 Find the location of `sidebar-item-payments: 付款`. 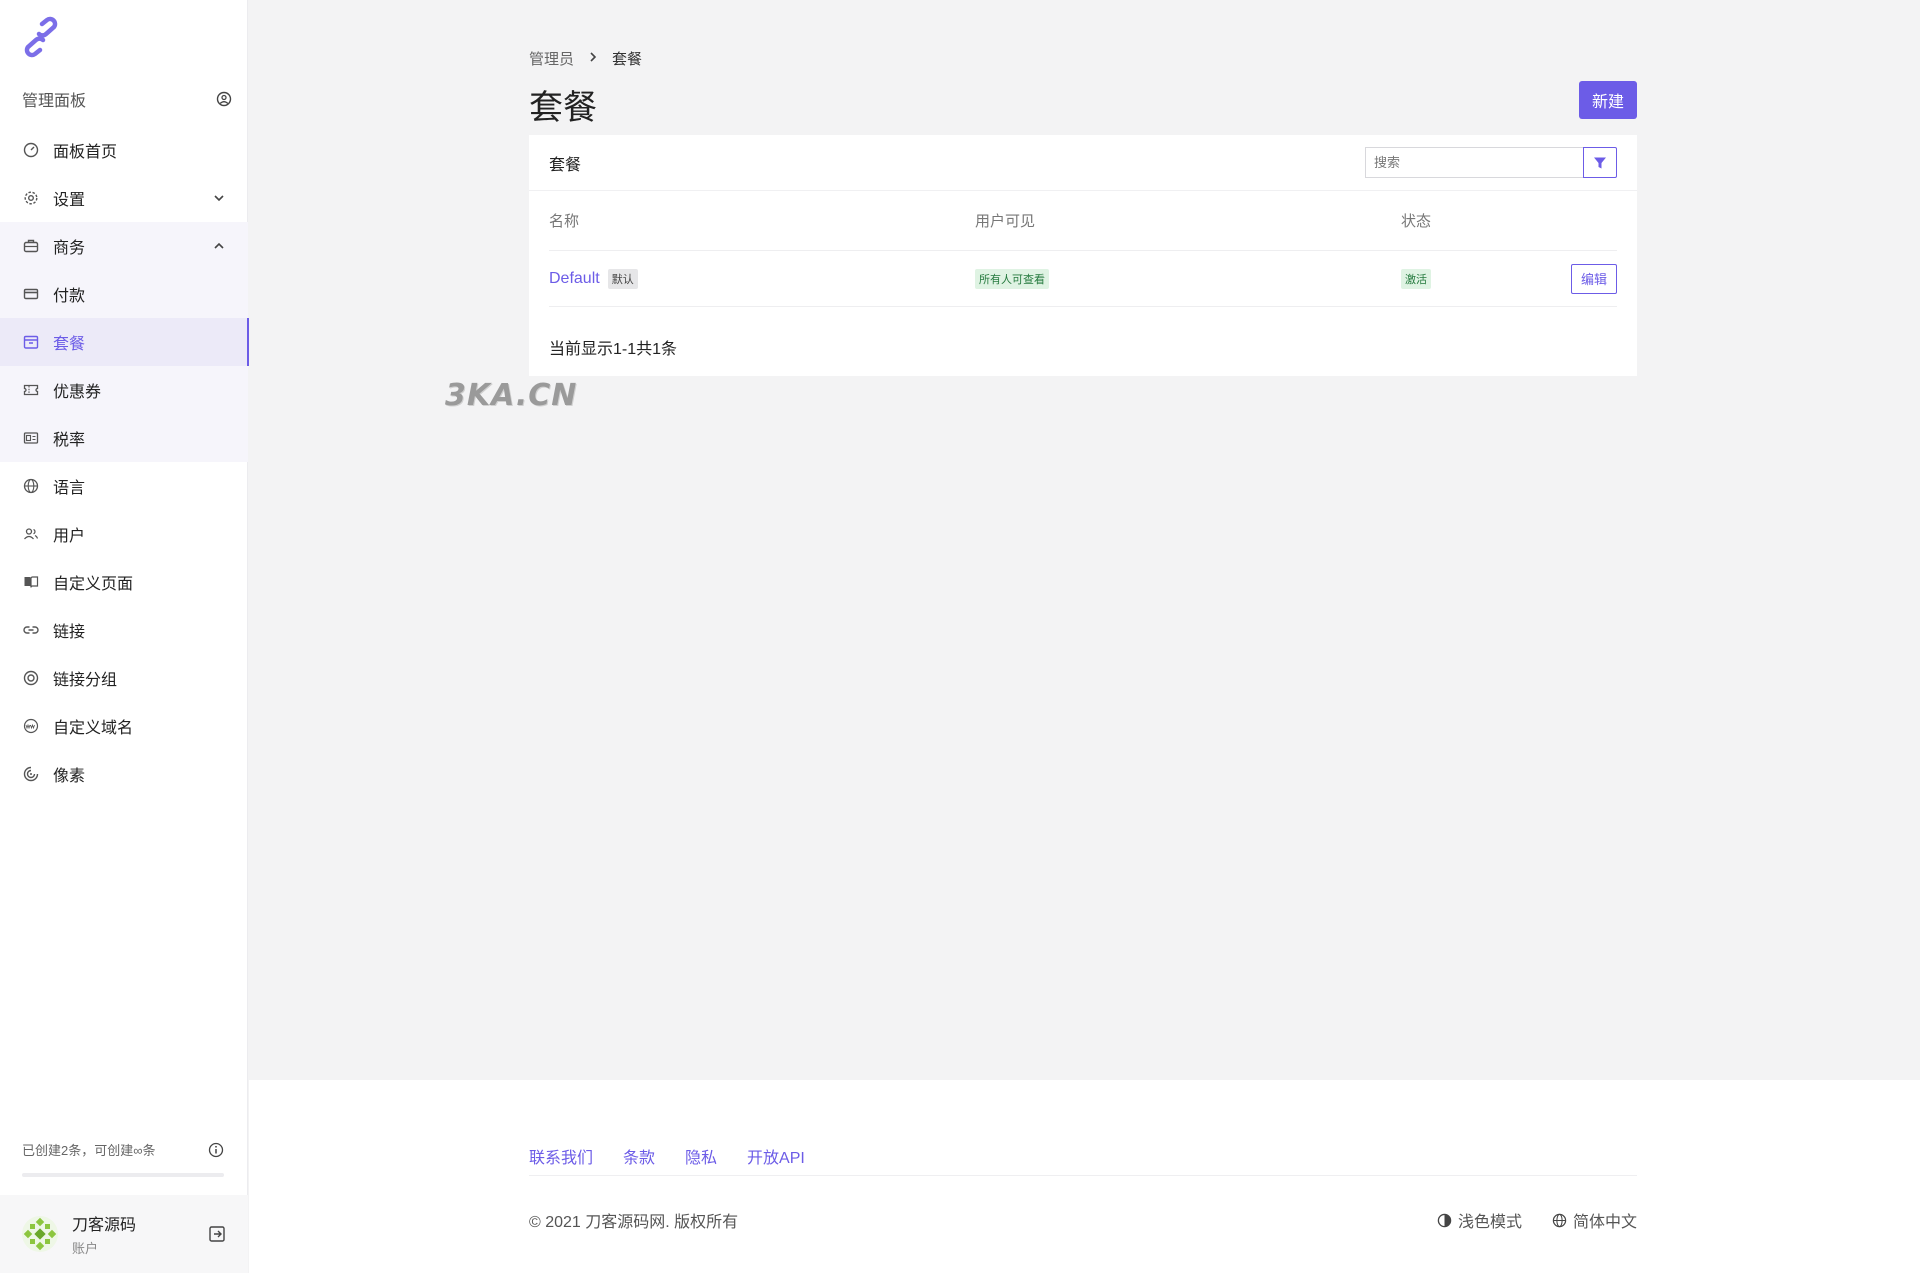

sidebar-item-payments: 付款 is located at coordinates (124, 294).